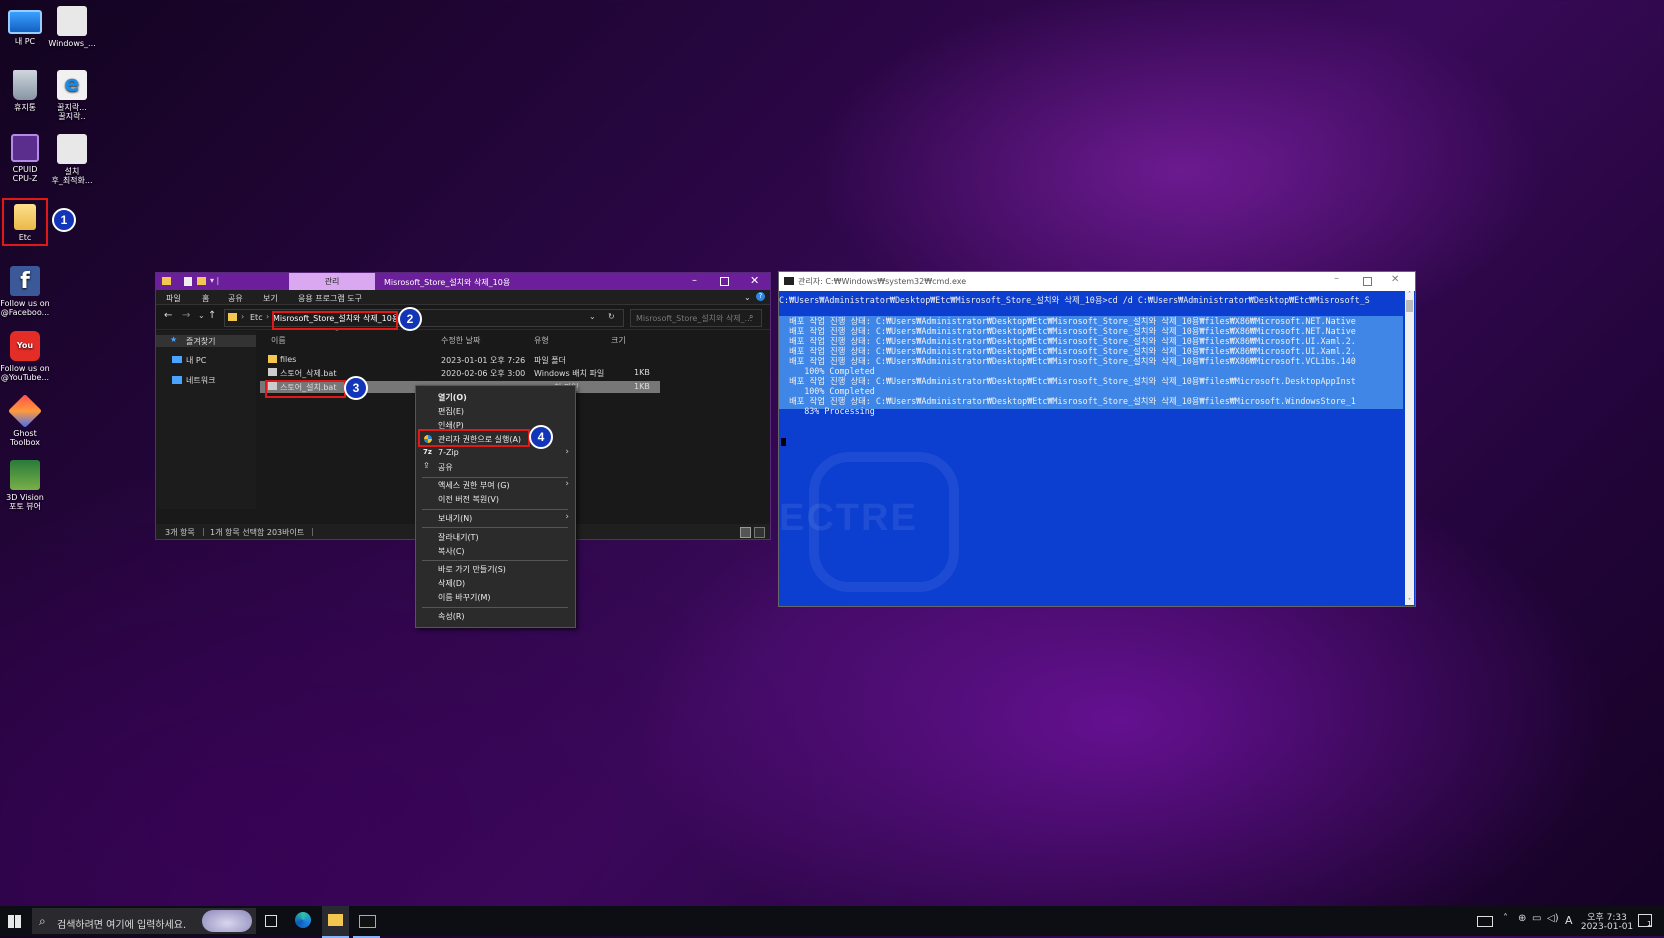 The height and width of the screenshot is (938, 1664). Describe the element at coordinates (451, 617) in the screenshot. I see `menu-item-properties: 속성(R)` at that location.